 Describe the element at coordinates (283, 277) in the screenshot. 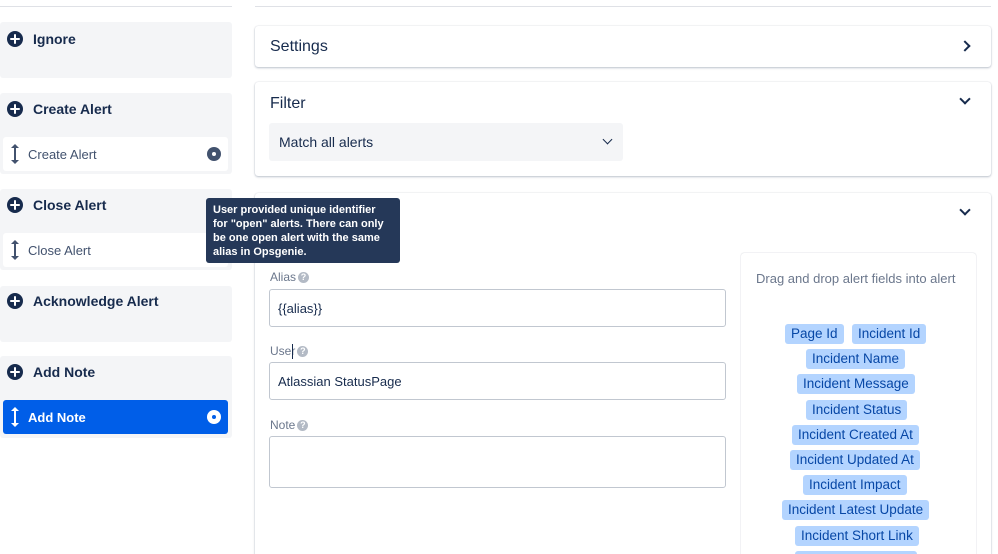

I see `alias-label-text: Alias` at that location.